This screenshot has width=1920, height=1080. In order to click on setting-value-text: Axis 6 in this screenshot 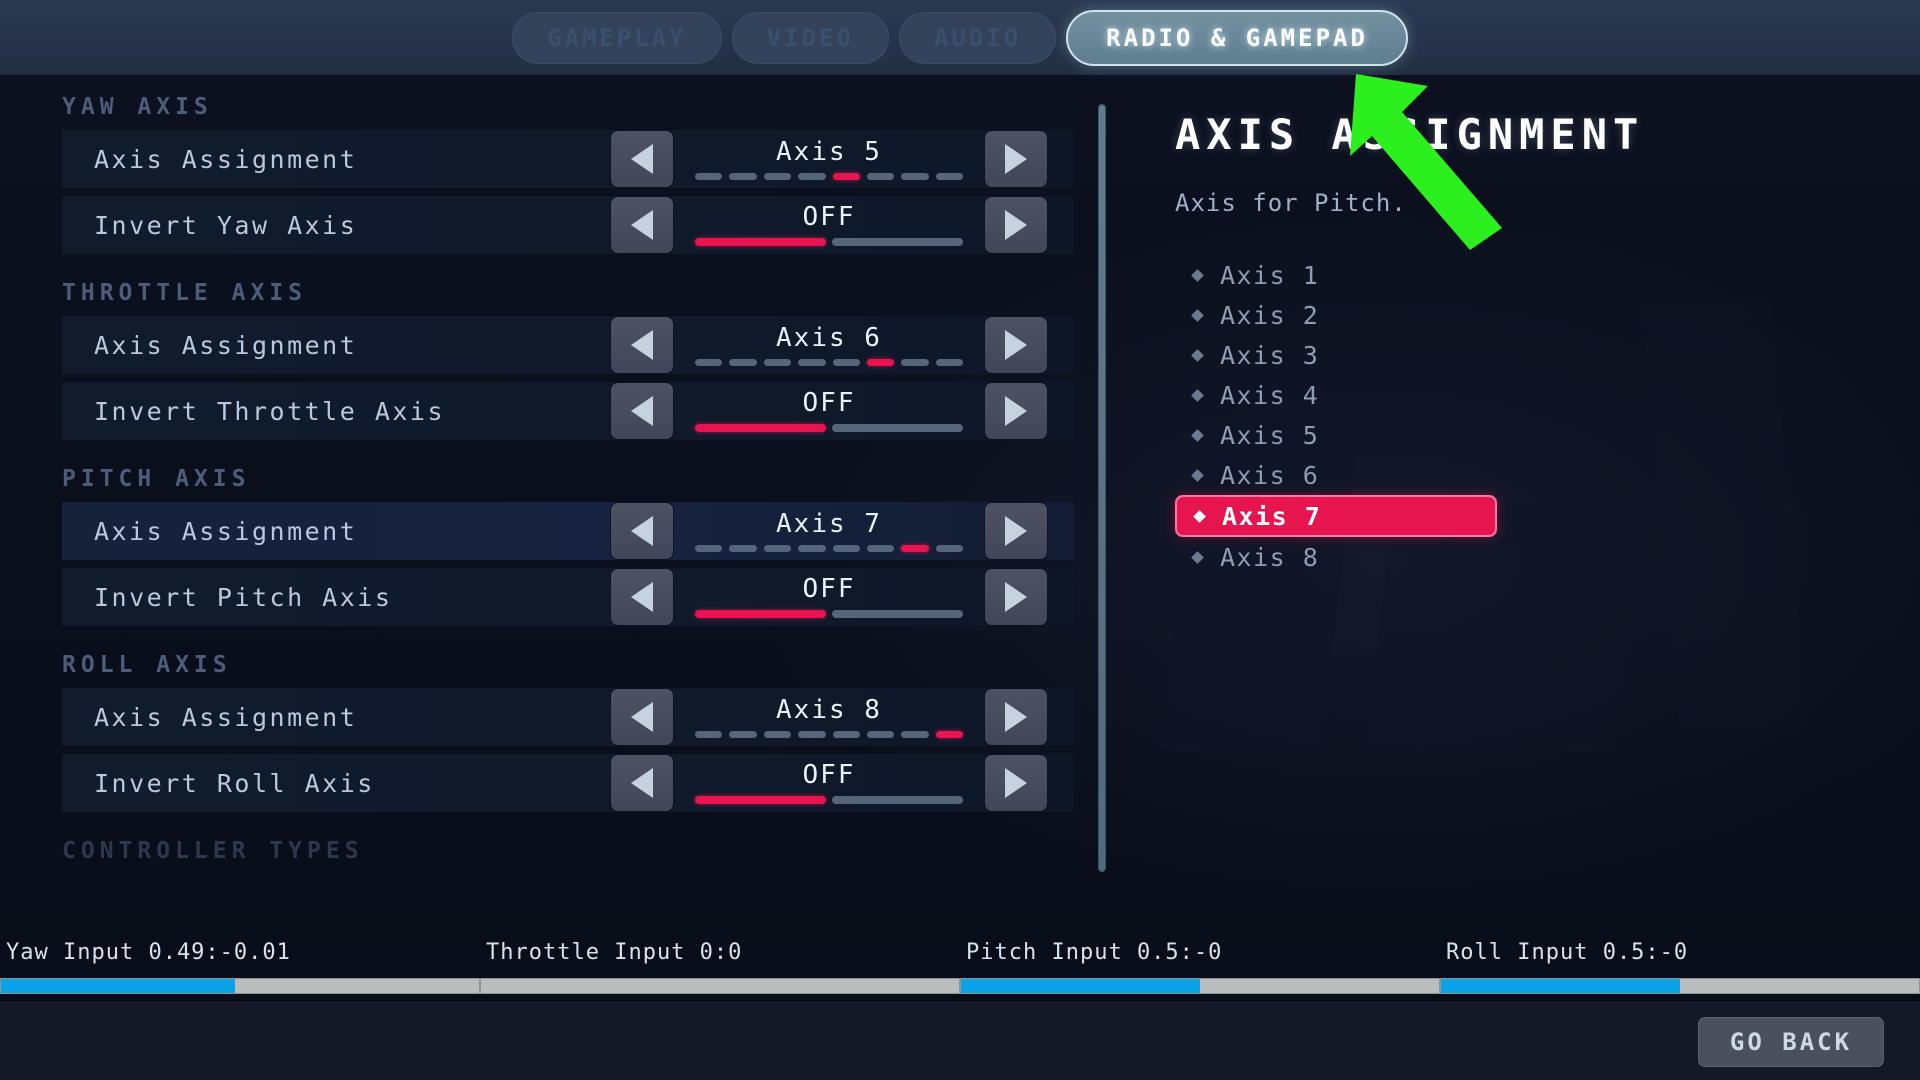, I will do `click(829, 337)`.